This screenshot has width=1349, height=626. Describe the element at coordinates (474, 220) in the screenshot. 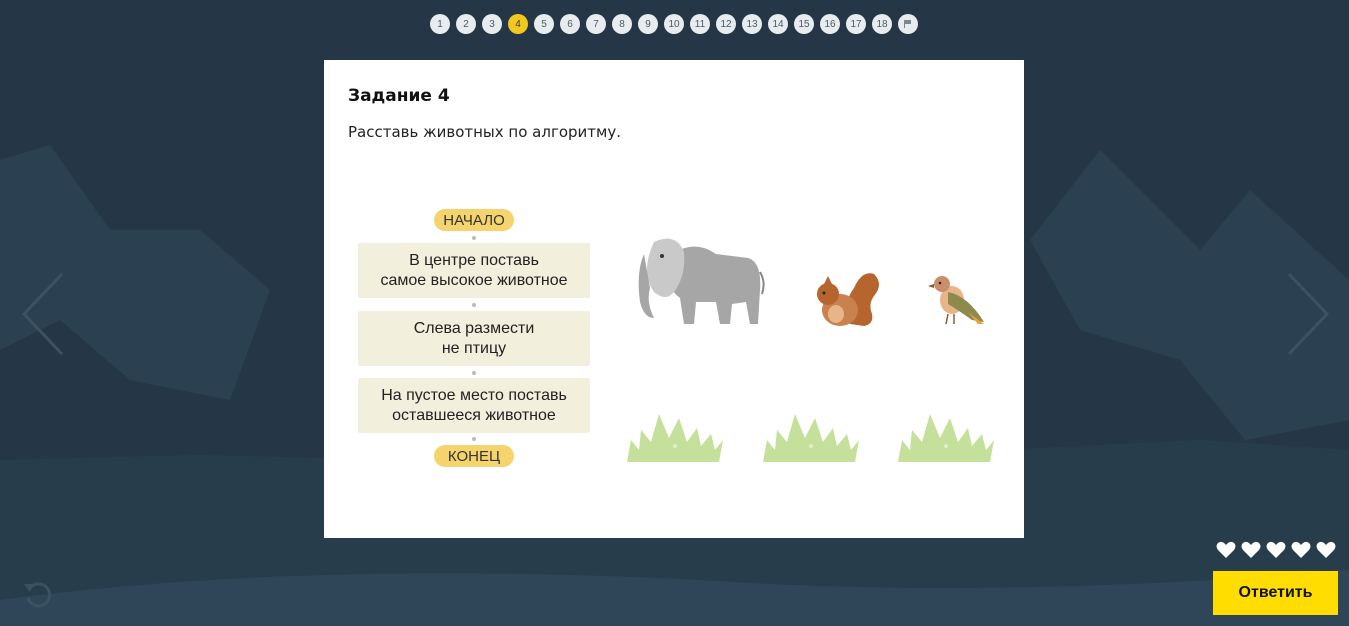

I see `algorithm-start: НАЧАЛО` at that location.